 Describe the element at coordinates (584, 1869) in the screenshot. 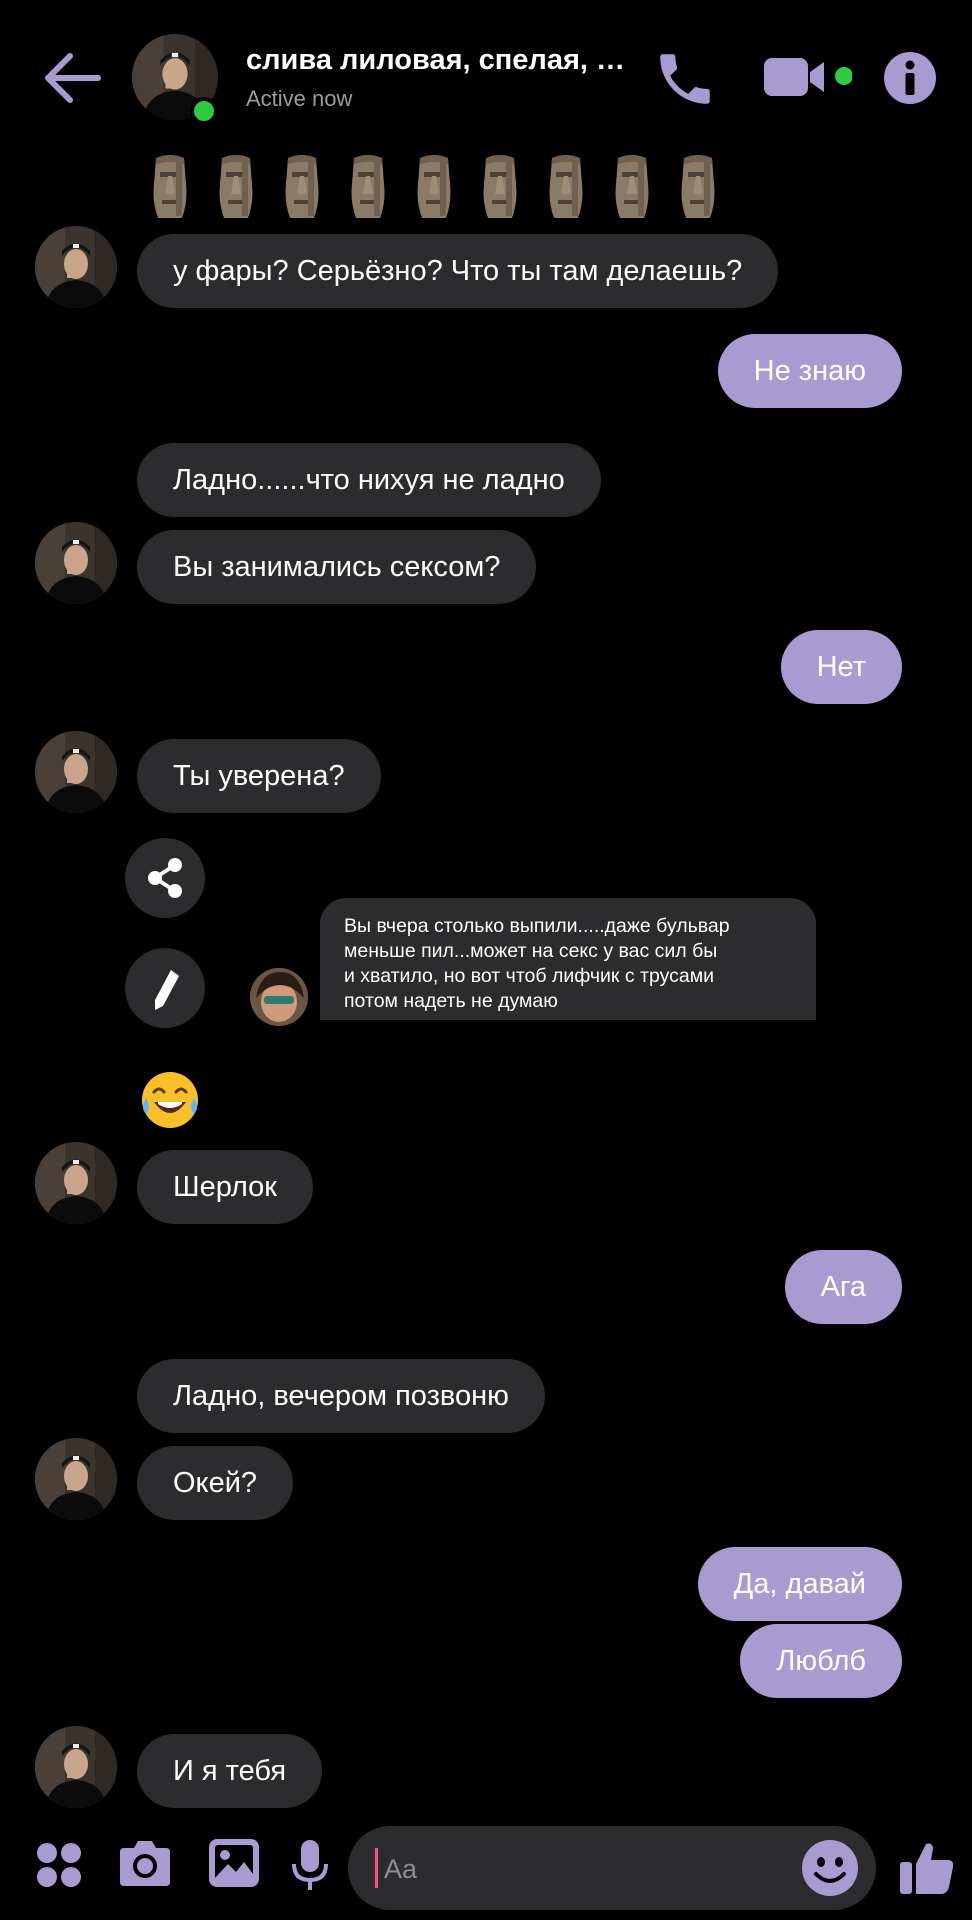

I see `message-input` at that location.